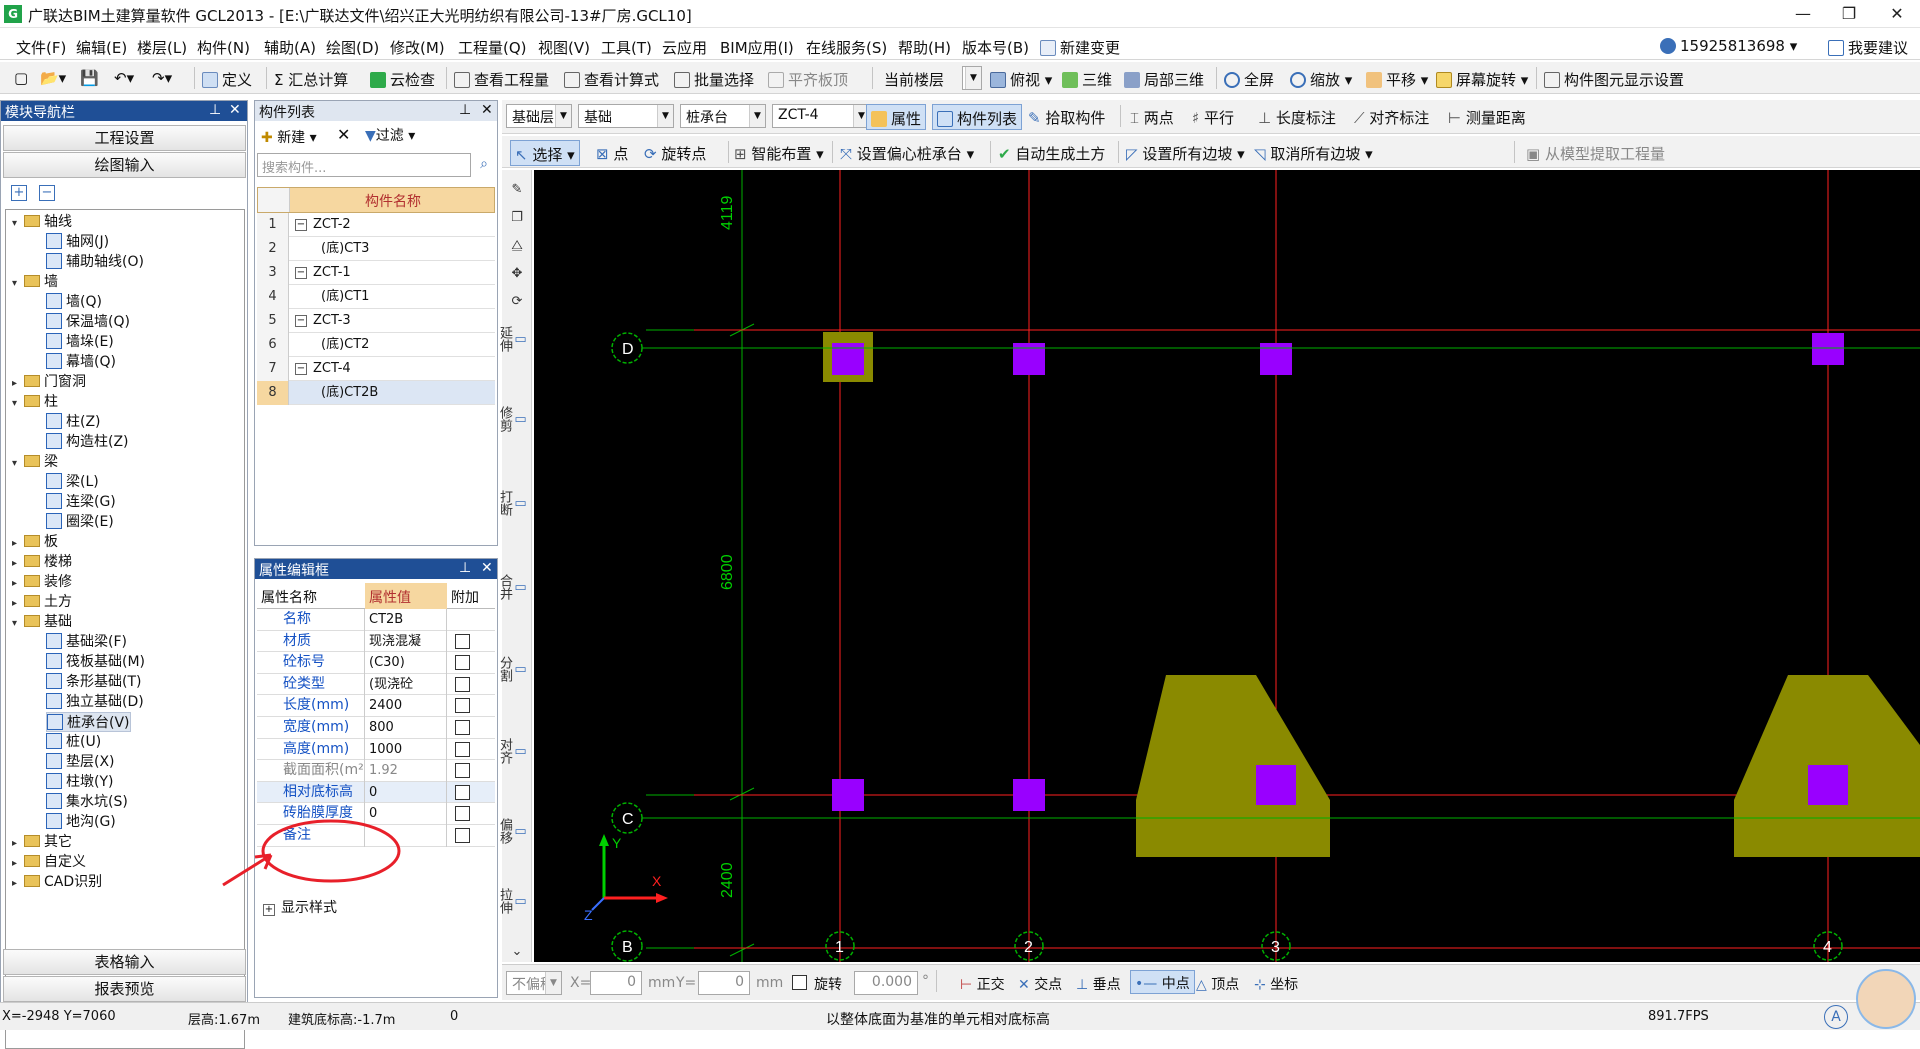 The image size is (1920, 1049). I want to click on menu-edit: 编辑(E), so click(101, 47).